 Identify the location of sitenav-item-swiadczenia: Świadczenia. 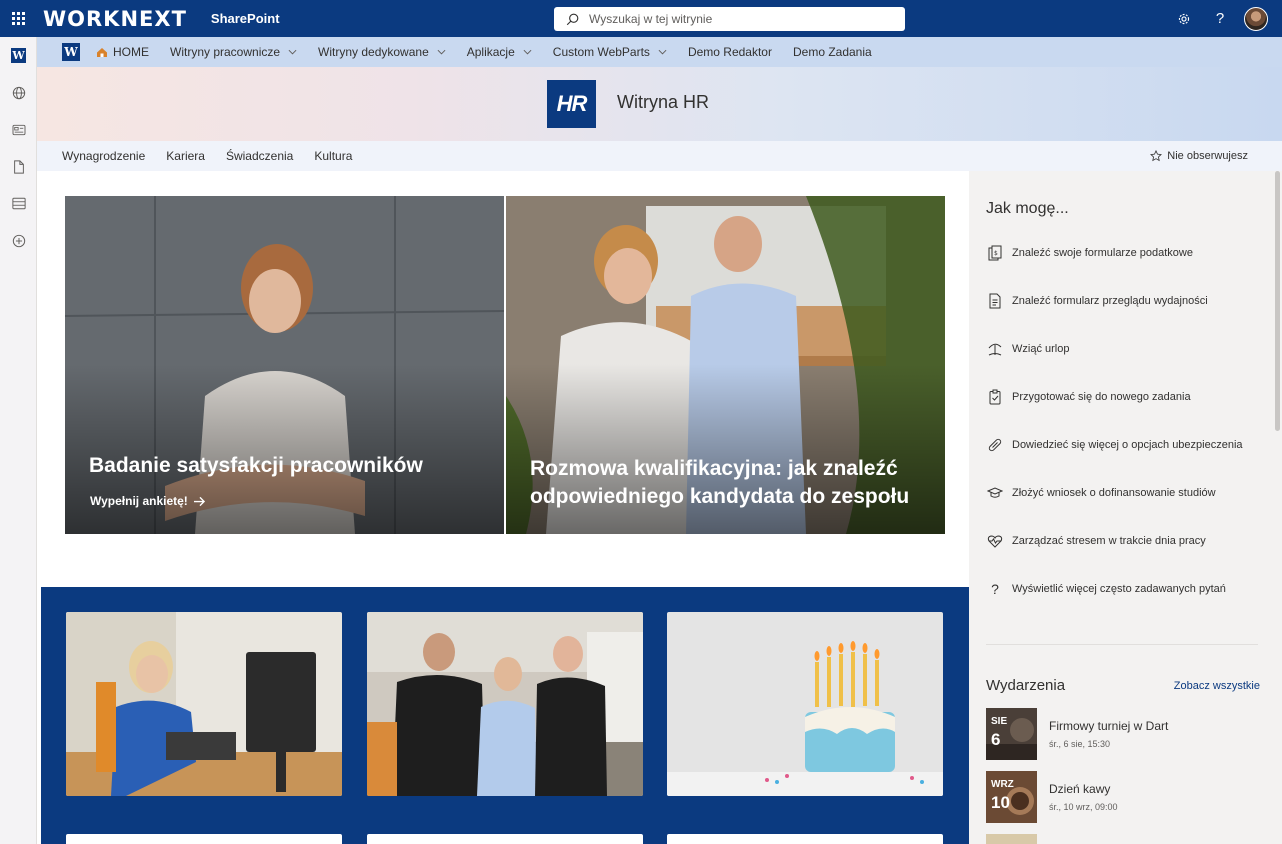
(259, 156).